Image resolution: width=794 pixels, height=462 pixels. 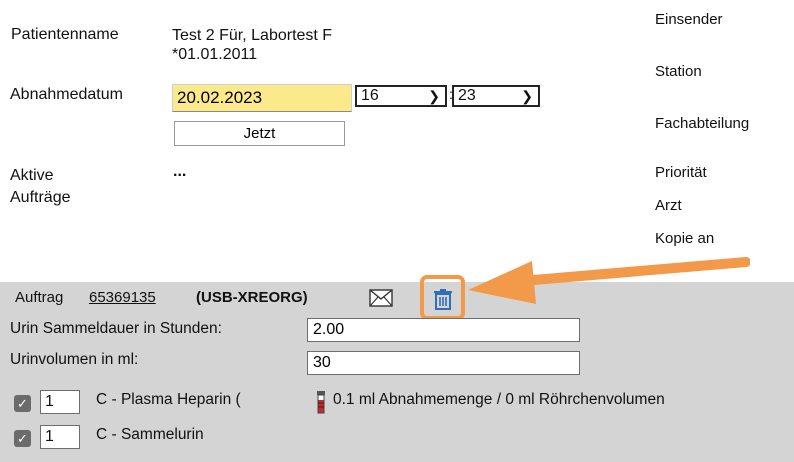 I want to click on active-orders-label-2: Aufträge, so click(x=40, y=197).